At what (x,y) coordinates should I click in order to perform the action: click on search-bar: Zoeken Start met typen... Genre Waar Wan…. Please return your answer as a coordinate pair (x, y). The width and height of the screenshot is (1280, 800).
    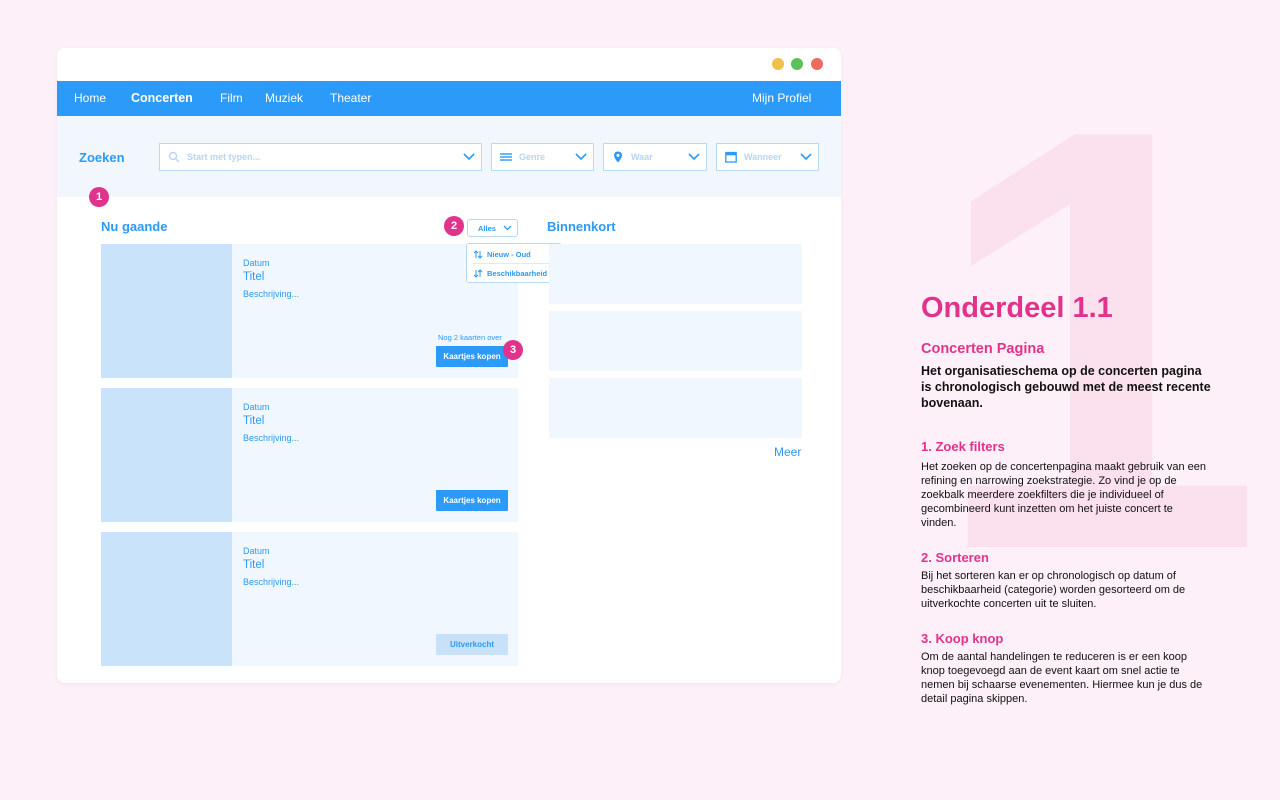
    Looking at the image, I should click on (449, 156).